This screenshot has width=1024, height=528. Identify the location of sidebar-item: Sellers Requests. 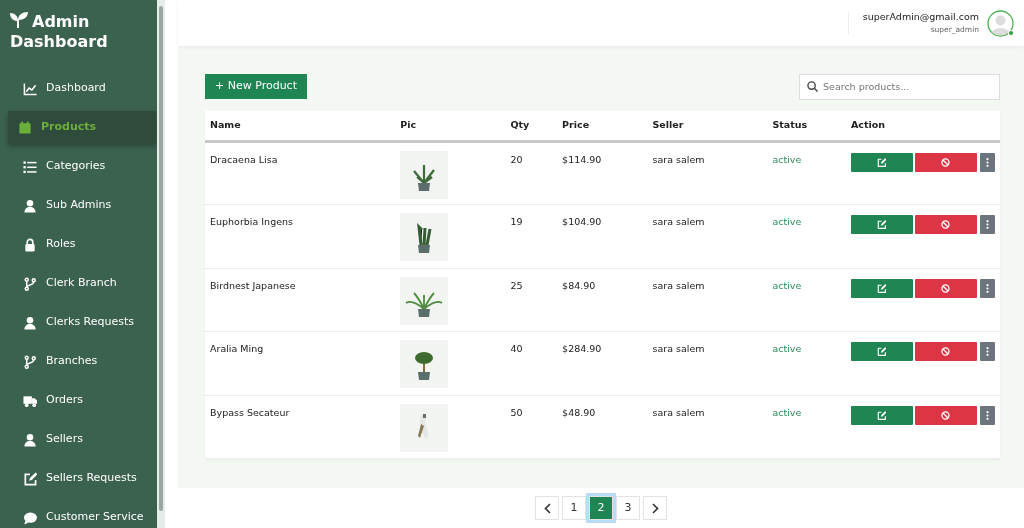
(82, 478).